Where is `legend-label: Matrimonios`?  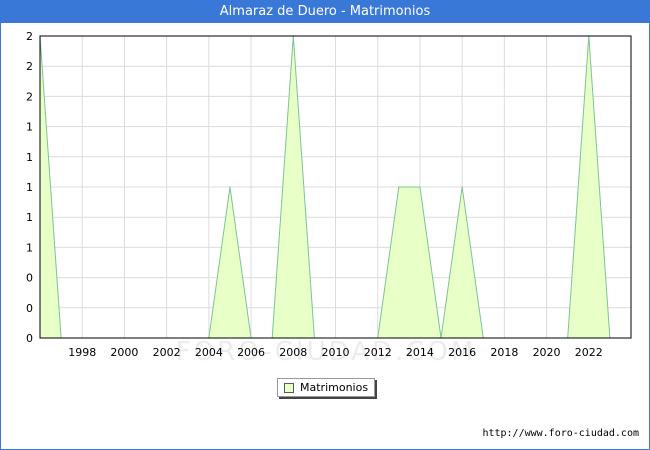
legend-label: Matrimonios is located at coordinates (334, 387).